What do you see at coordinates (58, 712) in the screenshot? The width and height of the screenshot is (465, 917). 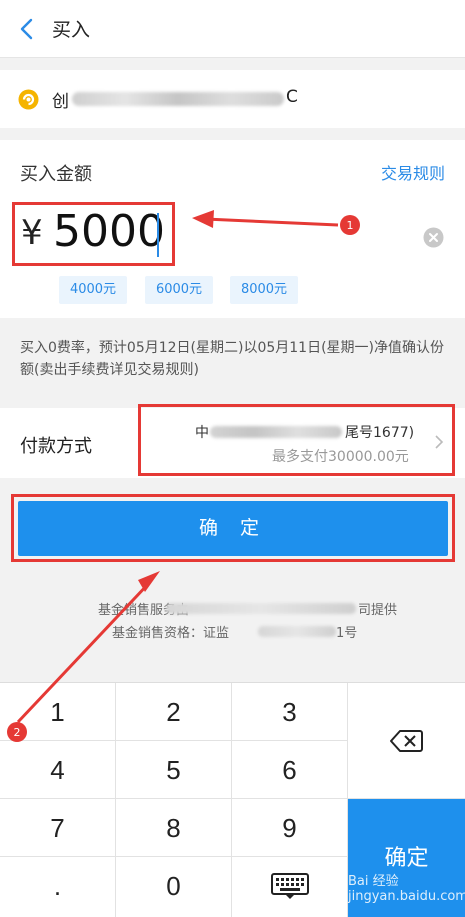 I see `key-1: 1` at bounding box center [58, 712].